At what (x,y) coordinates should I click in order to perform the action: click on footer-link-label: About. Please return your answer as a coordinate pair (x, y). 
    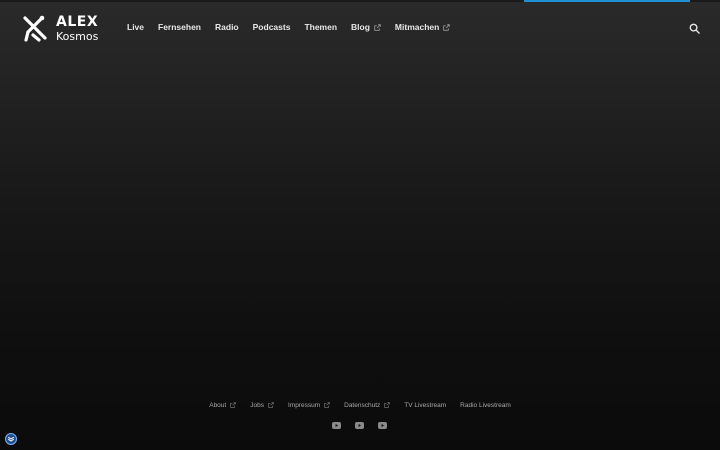
    Looking at the image, I should click on (218, 405).